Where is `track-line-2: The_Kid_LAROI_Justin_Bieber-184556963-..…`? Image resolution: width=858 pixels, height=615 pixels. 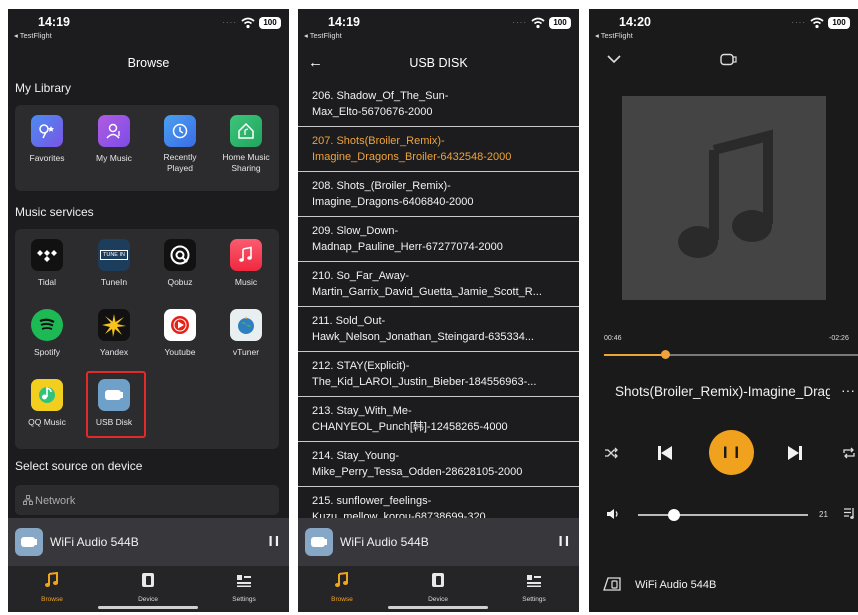
track-line-2: The_Kid_LAROI_Justin_Bieber-184556963-..… is located at coordinates (424, 382).